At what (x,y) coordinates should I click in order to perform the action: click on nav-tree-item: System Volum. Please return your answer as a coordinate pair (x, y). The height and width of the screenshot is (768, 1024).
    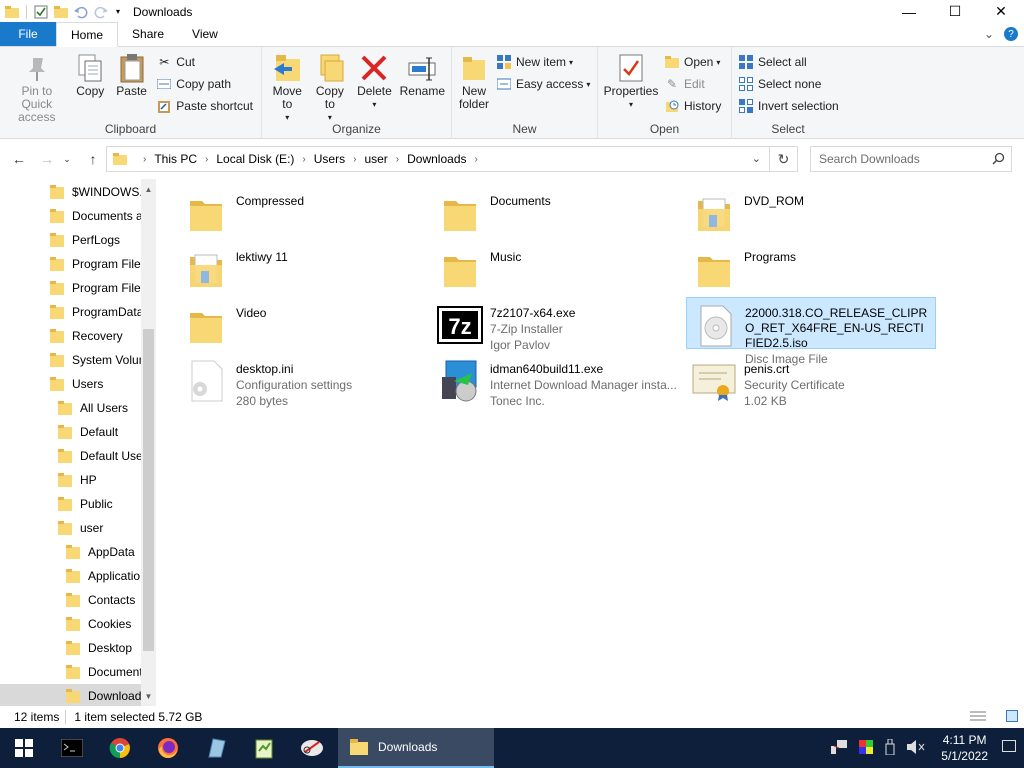
    Looking at the image, I should click on (70, 360).